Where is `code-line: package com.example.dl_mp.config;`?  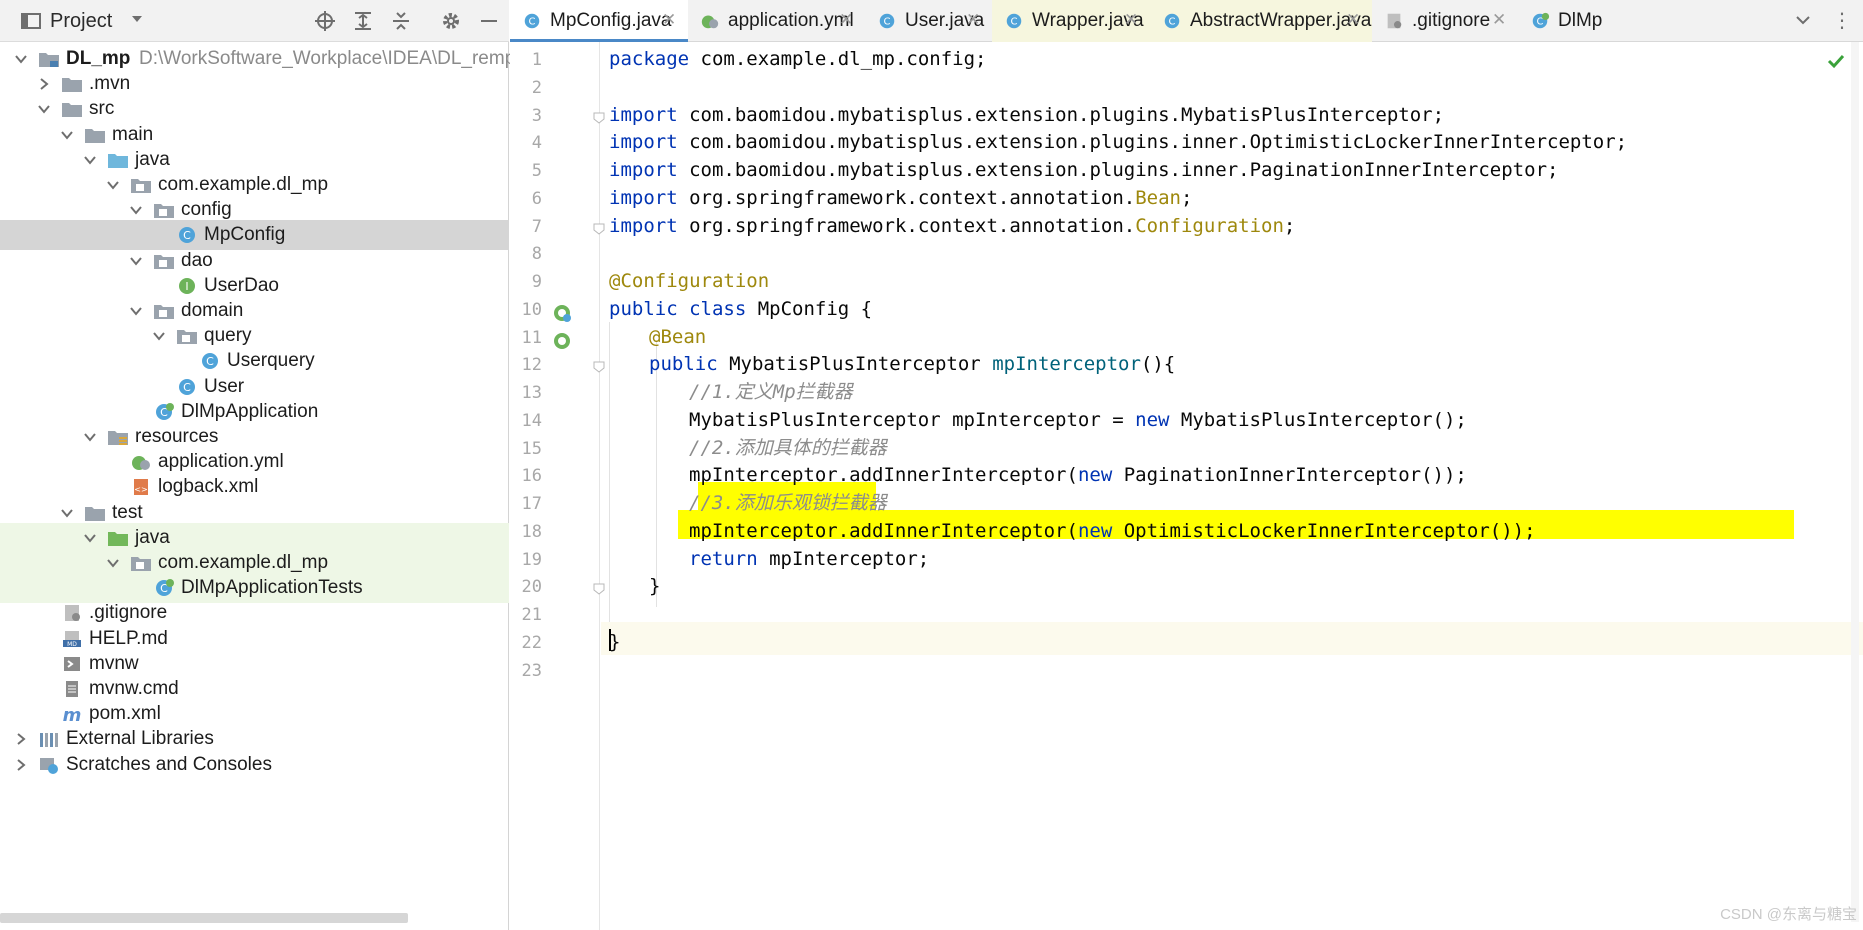 code-line: package com.example.dl_mp.config; is located at coordinates (798, 59).